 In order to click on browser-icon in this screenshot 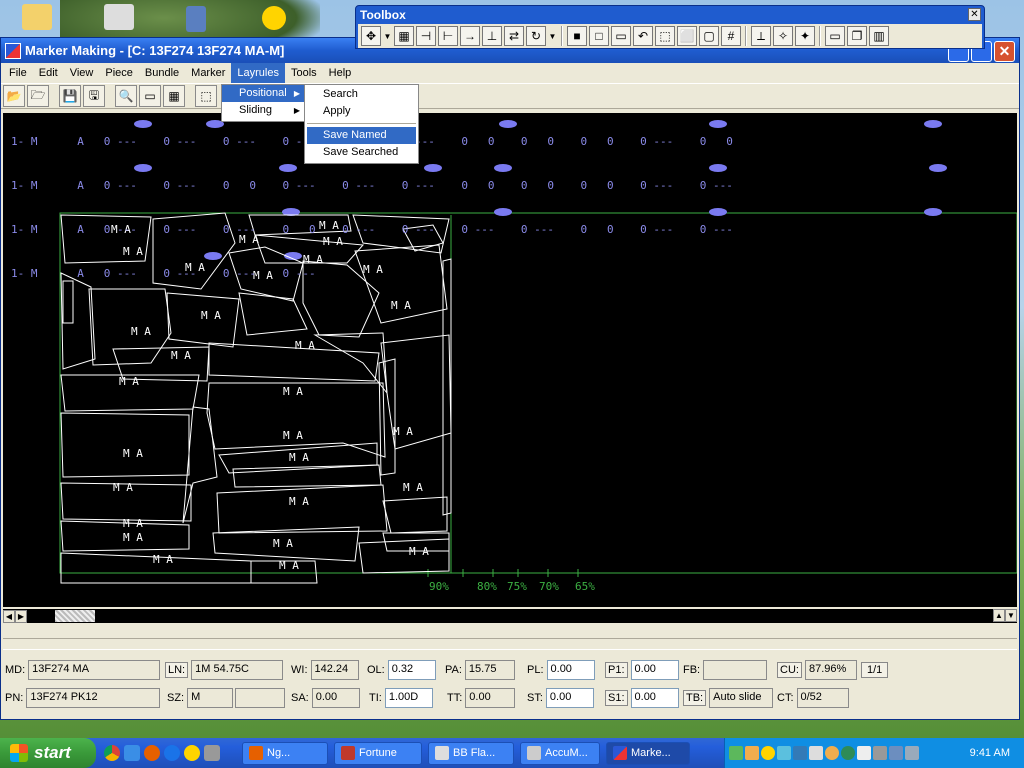, I will do `click(172, 753)`.